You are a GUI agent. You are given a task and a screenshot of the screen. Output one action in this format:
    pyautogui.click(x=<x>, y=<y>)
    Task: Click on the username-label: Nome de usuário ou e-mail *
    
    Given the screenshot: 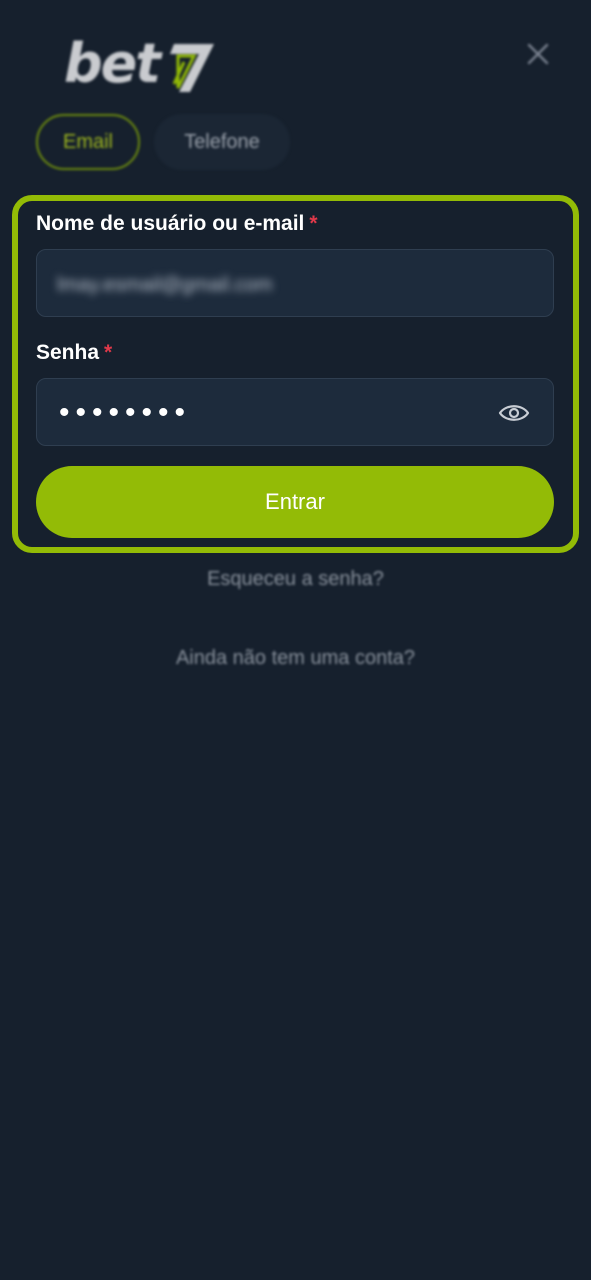 What is the action you would take?
    pyautogui.click(x=177, y=224)
    